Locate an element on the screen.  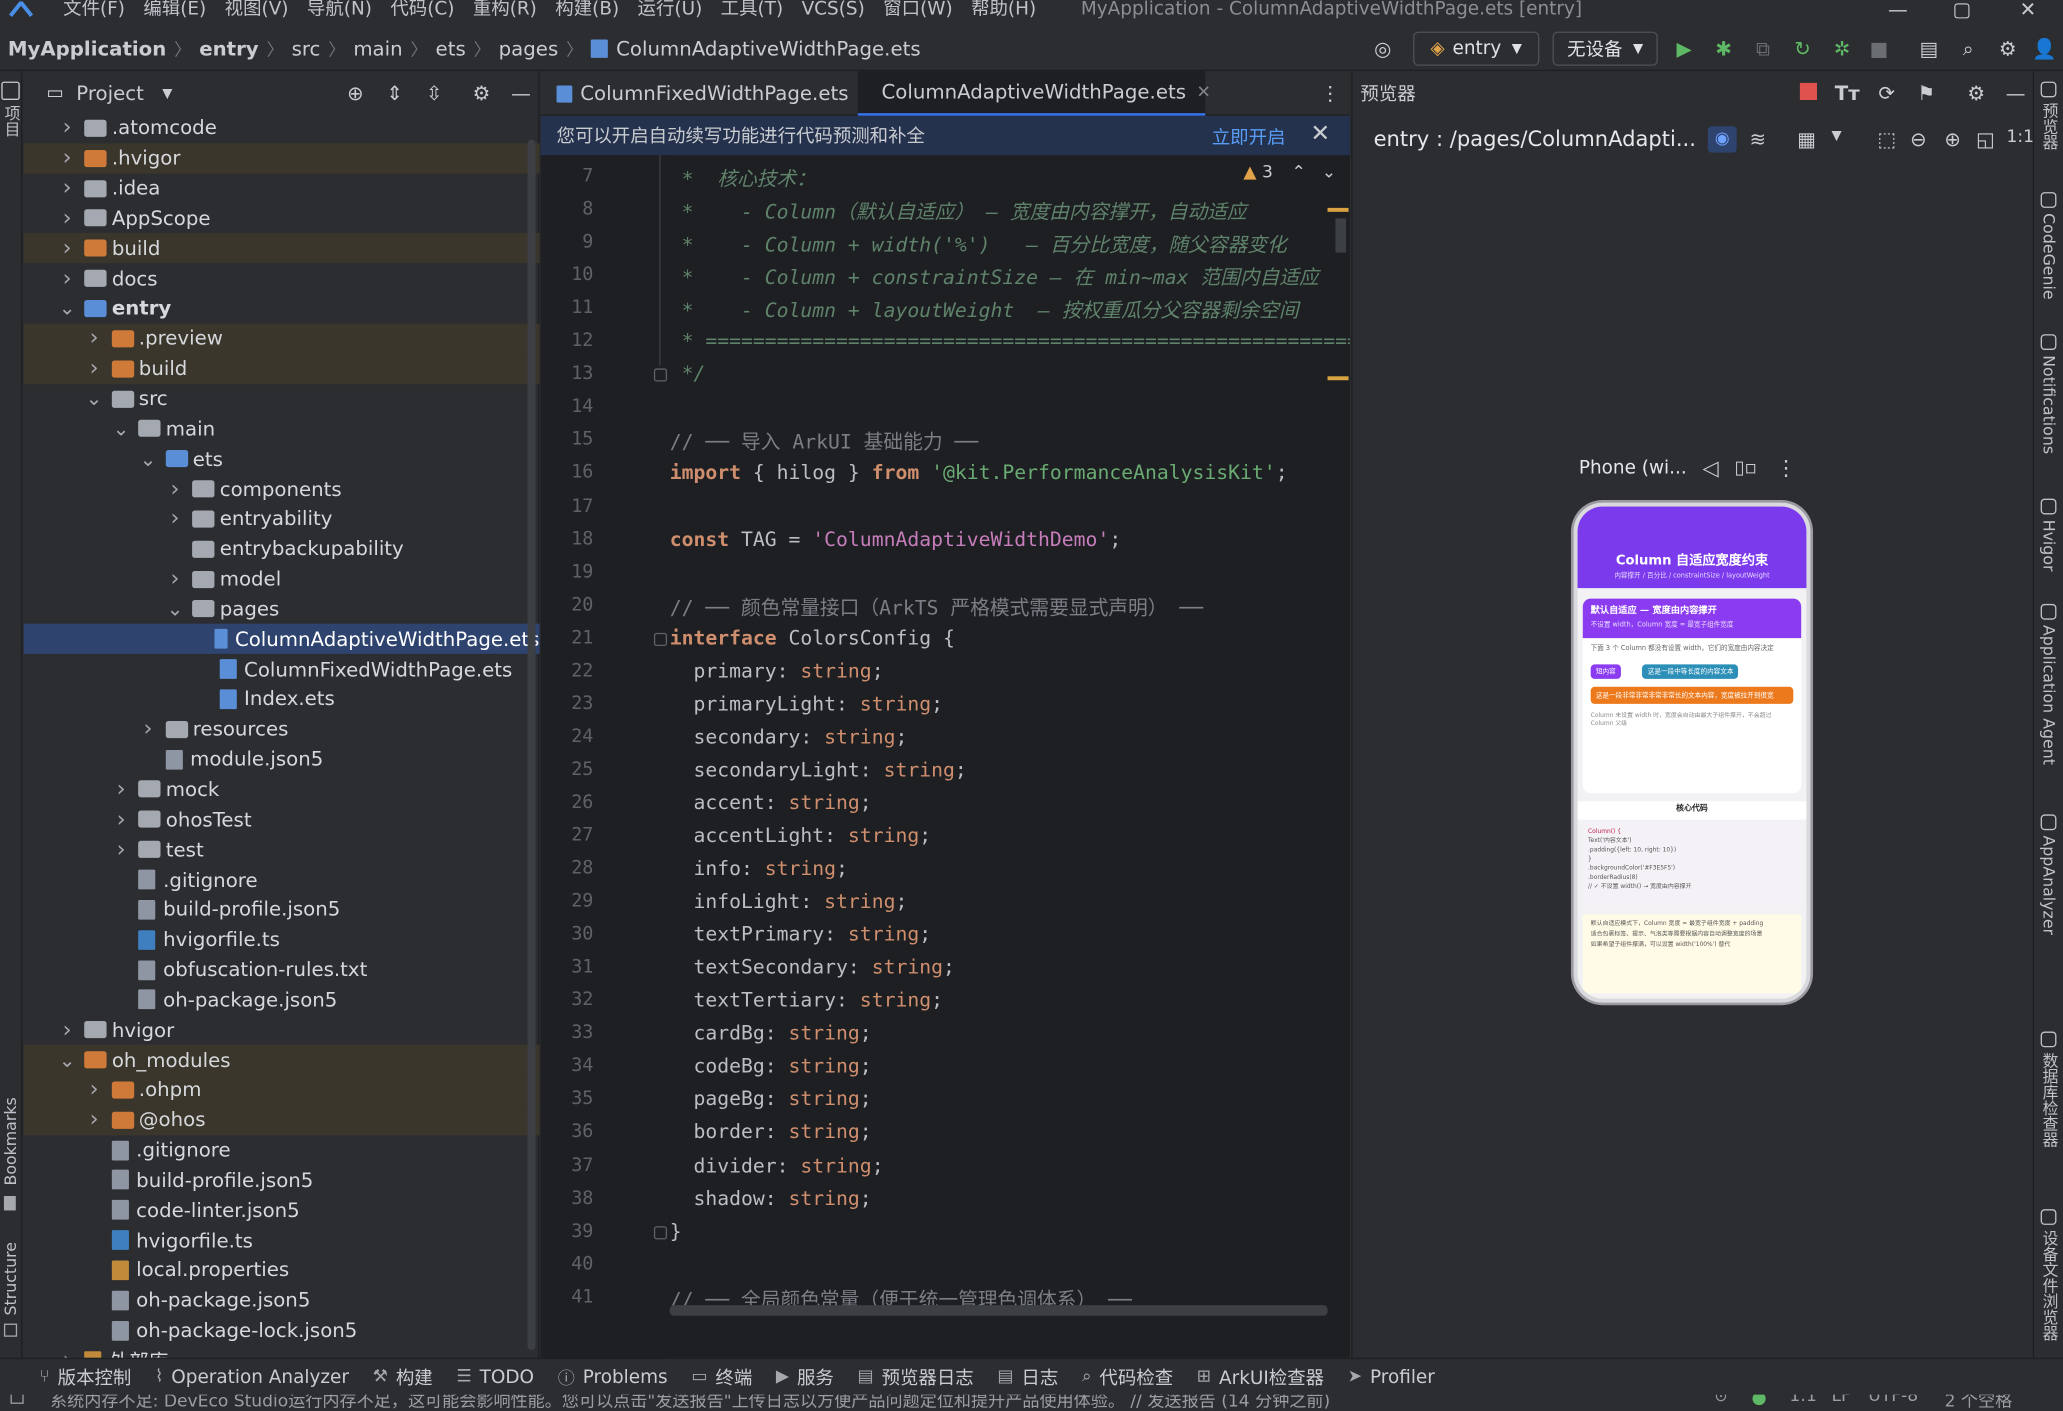
cursor-position: 1:1 is located at coordinates (1803, 1401).